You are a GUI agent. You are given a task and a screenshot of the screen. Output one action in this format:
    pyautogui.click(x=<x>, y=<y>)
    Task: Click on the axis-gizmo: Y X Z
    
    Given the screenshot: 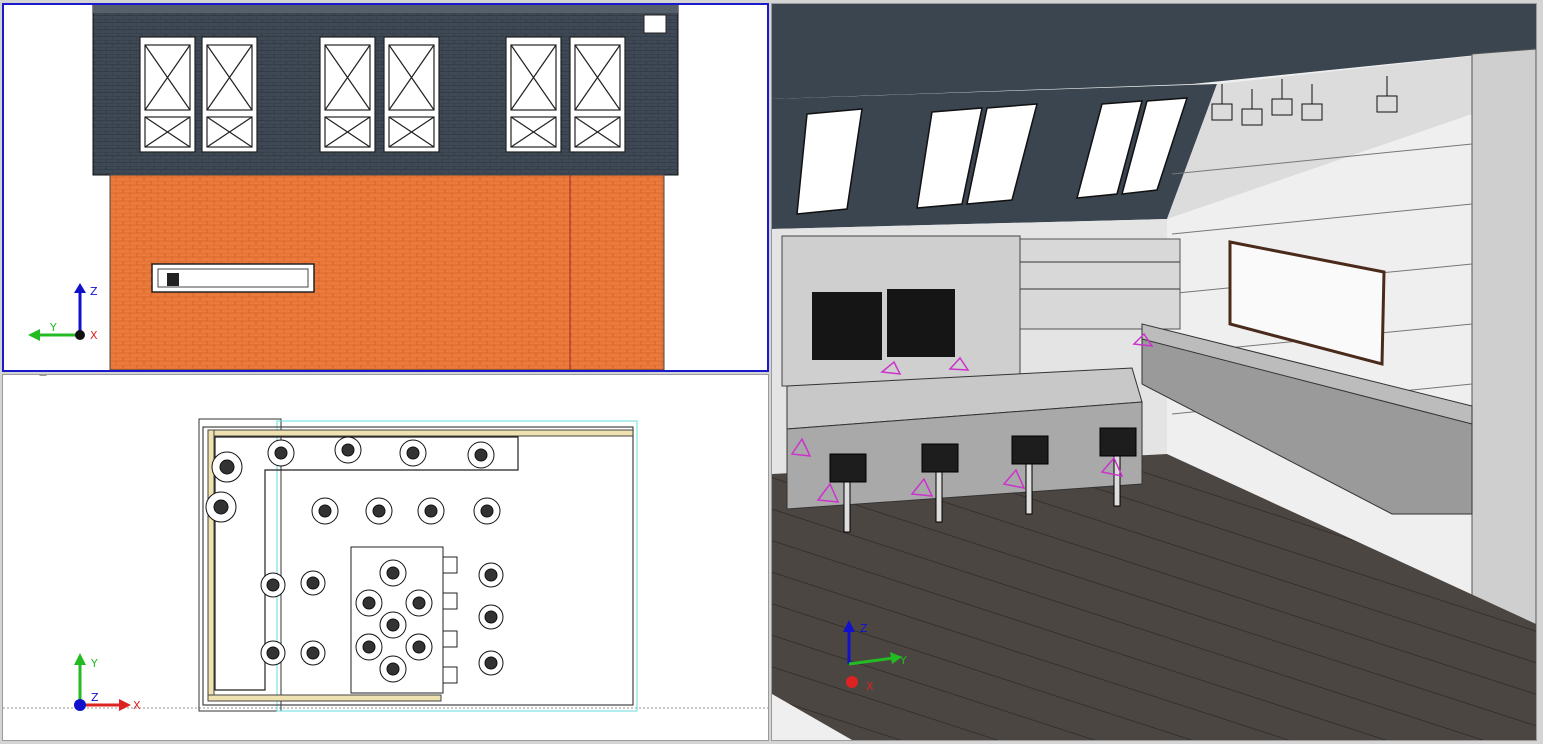 What is the action you would take?
    pyautogui.click(x=107, y=682)
    